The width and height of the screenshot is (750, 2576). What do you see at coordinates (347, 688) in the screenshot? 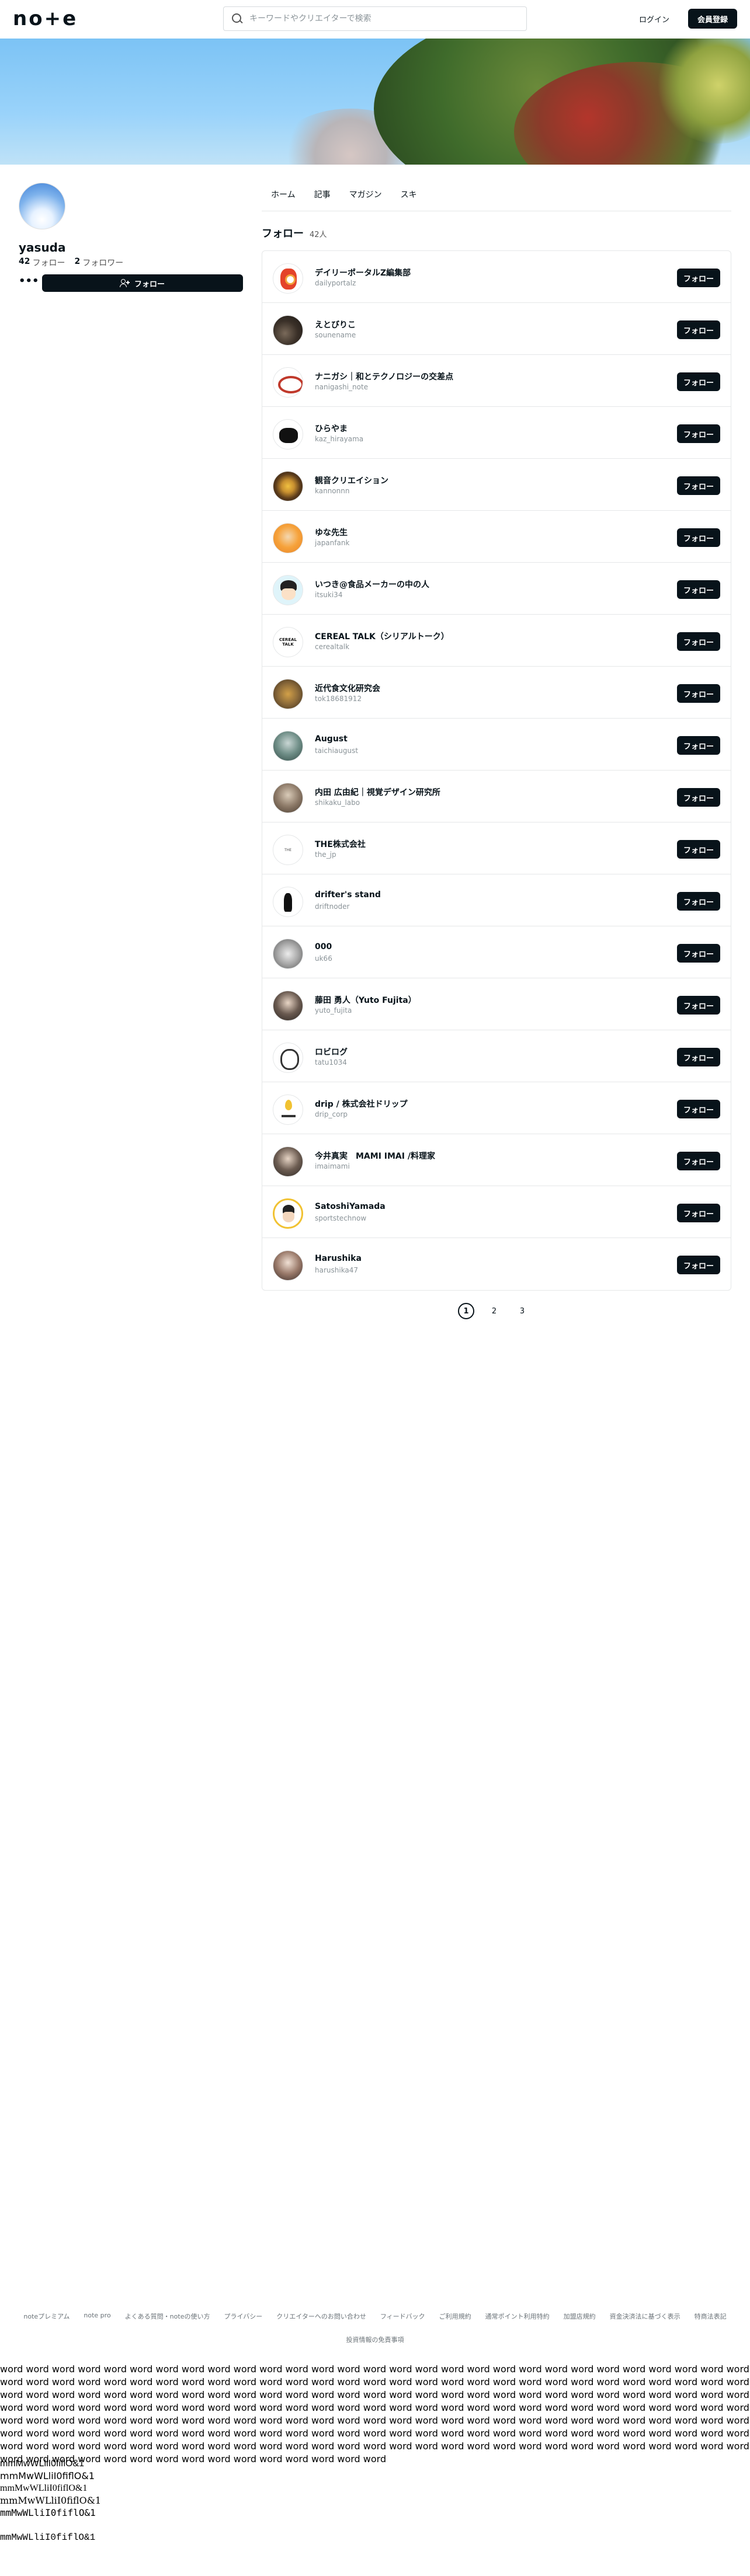
I see `user-name: 近代食文化研究会` at bounding box center [347, 688].